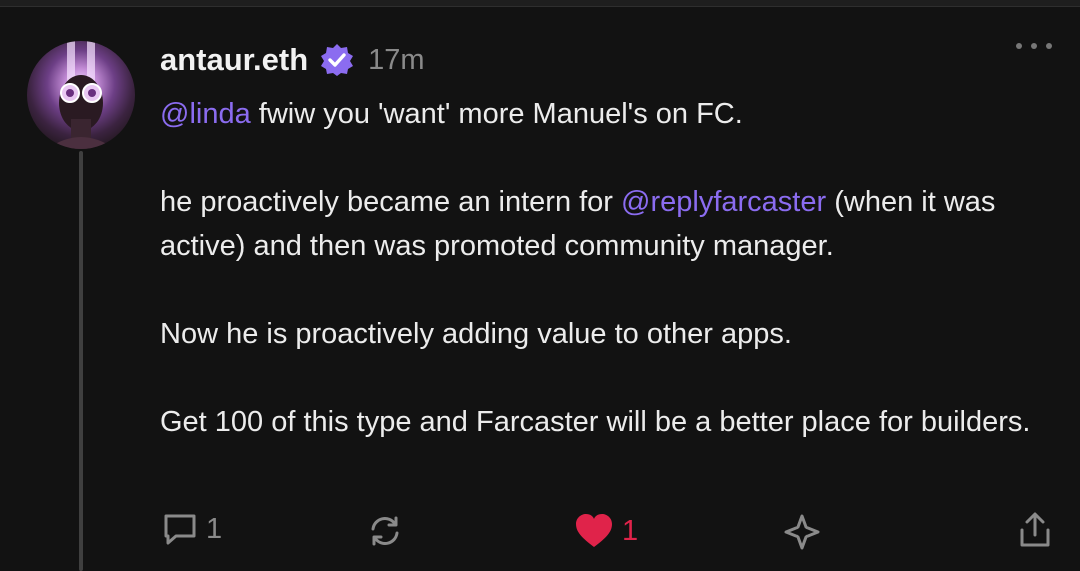  Describe the element at coordinates (205, 114) in the screenshot. I see `mention-link: @linda` at that location.